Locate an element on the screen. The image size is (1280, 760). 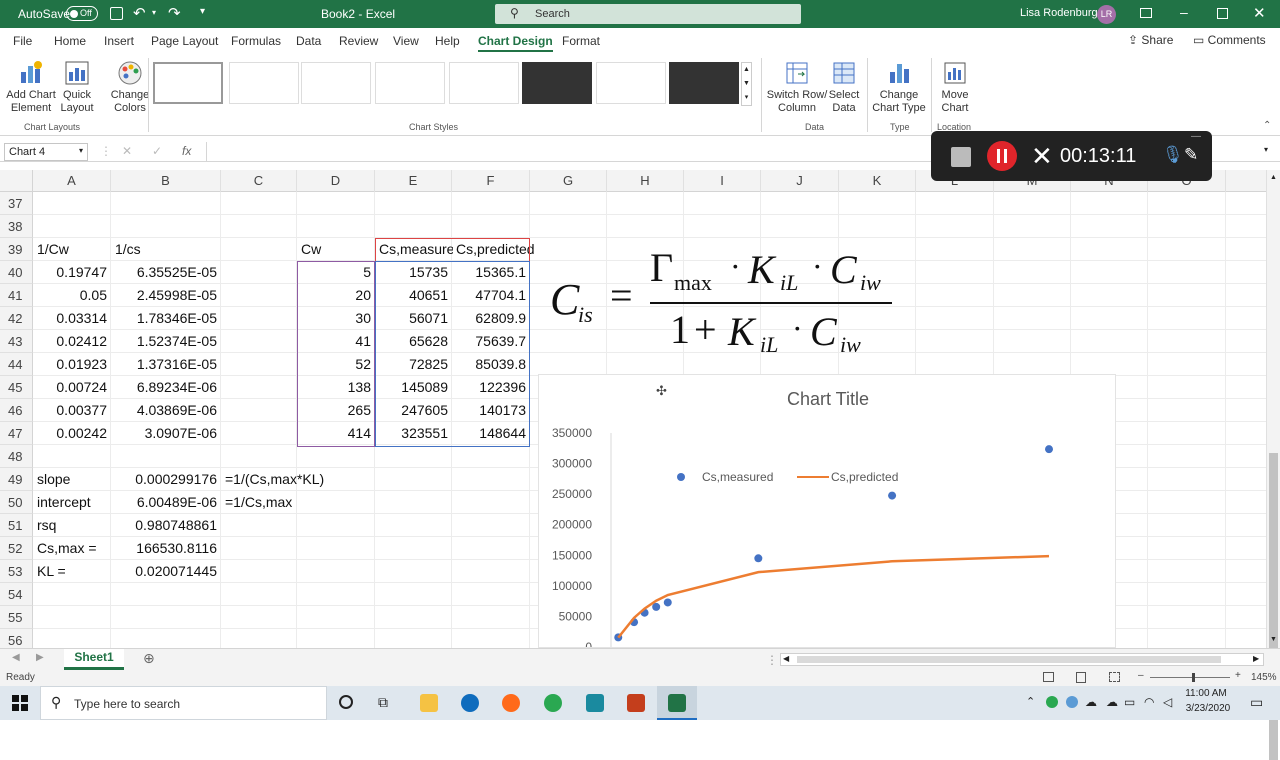
task-view-icon: ⧉ is located at coordinates (383, 702).